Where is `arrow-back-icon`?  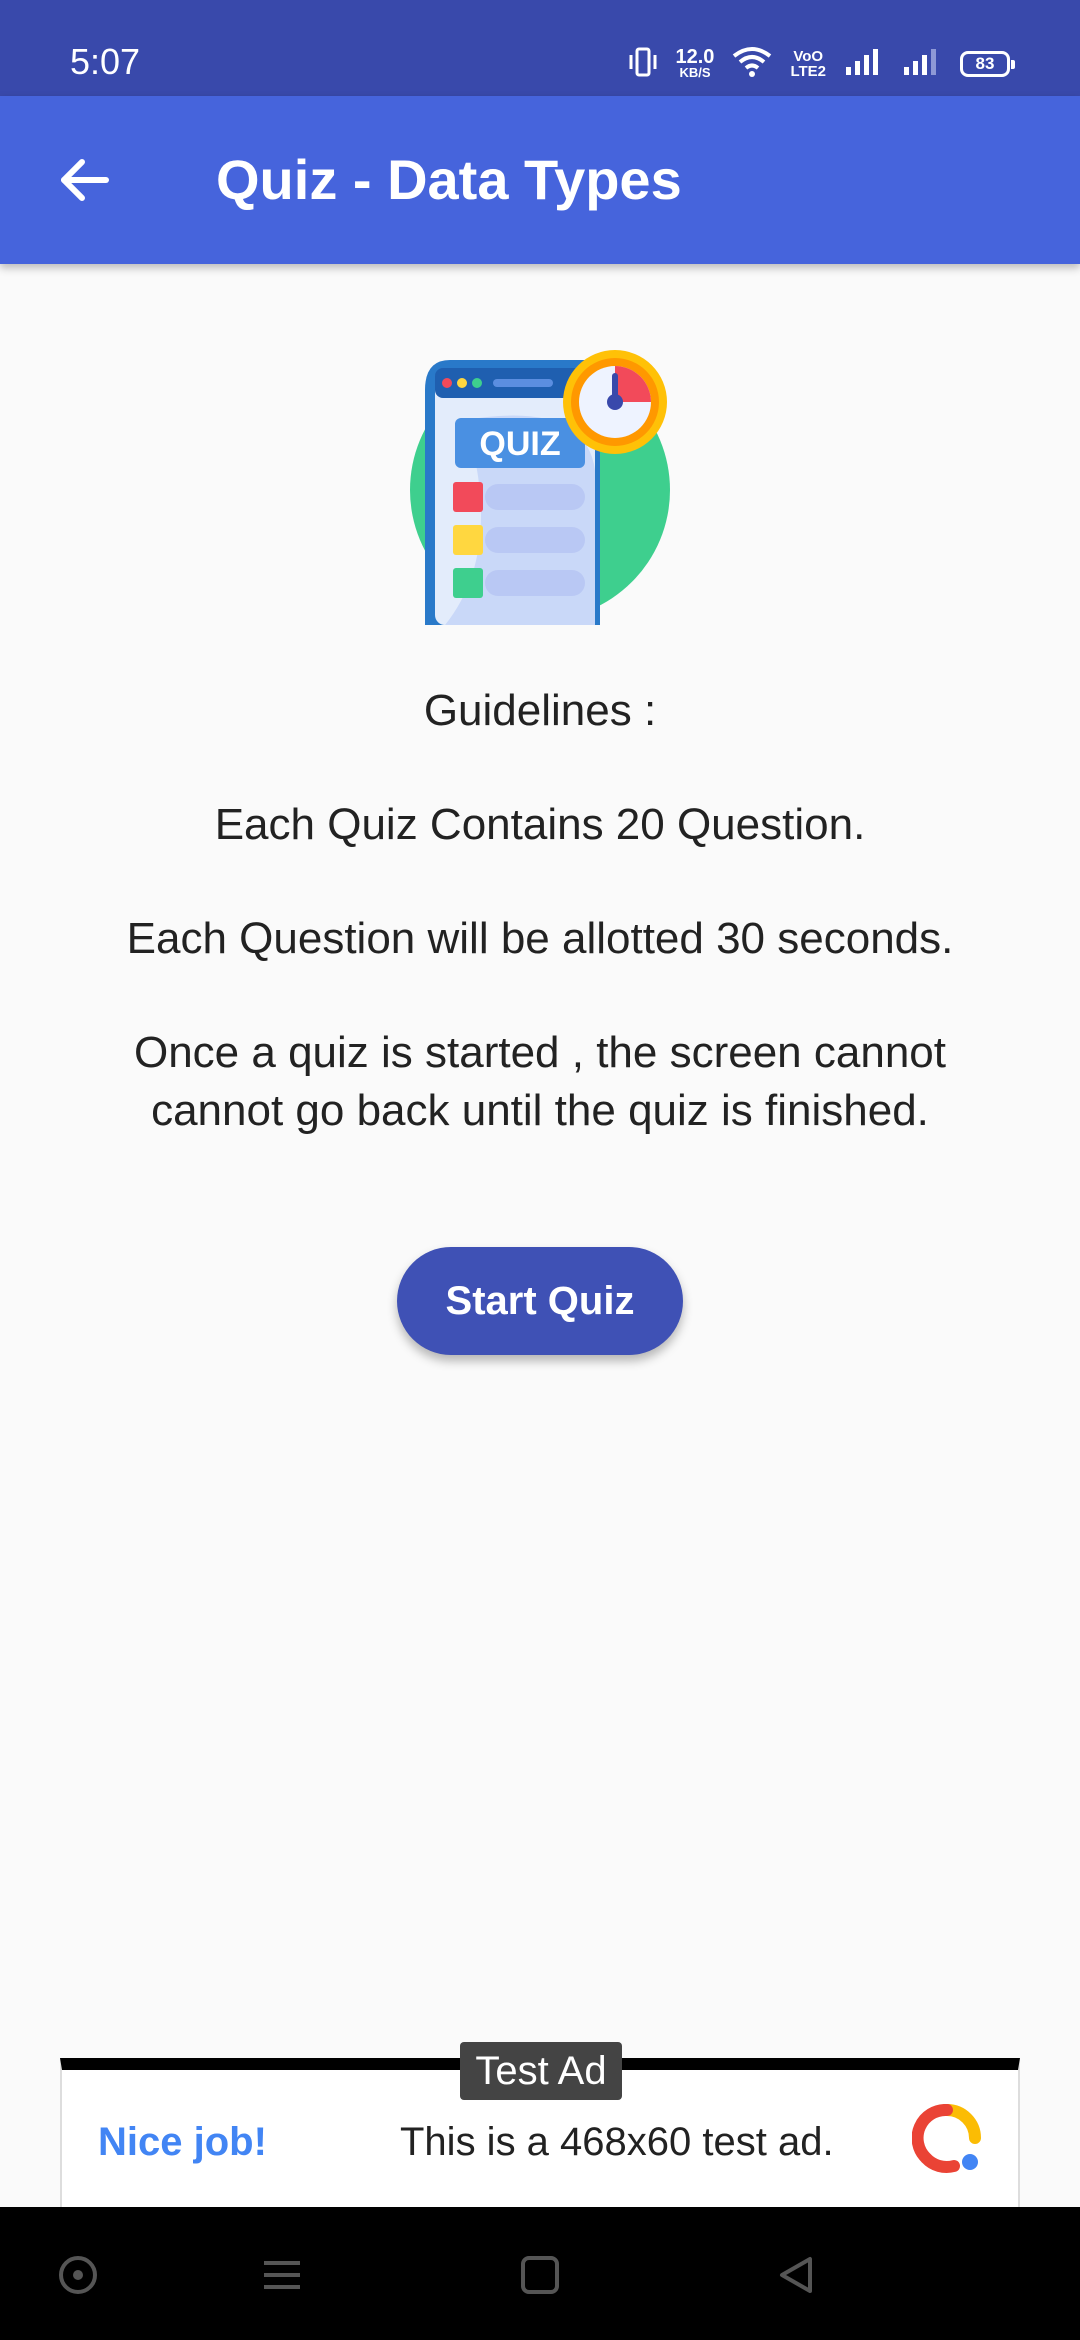
arrow-back-icon is located at coordinates (85, 180).